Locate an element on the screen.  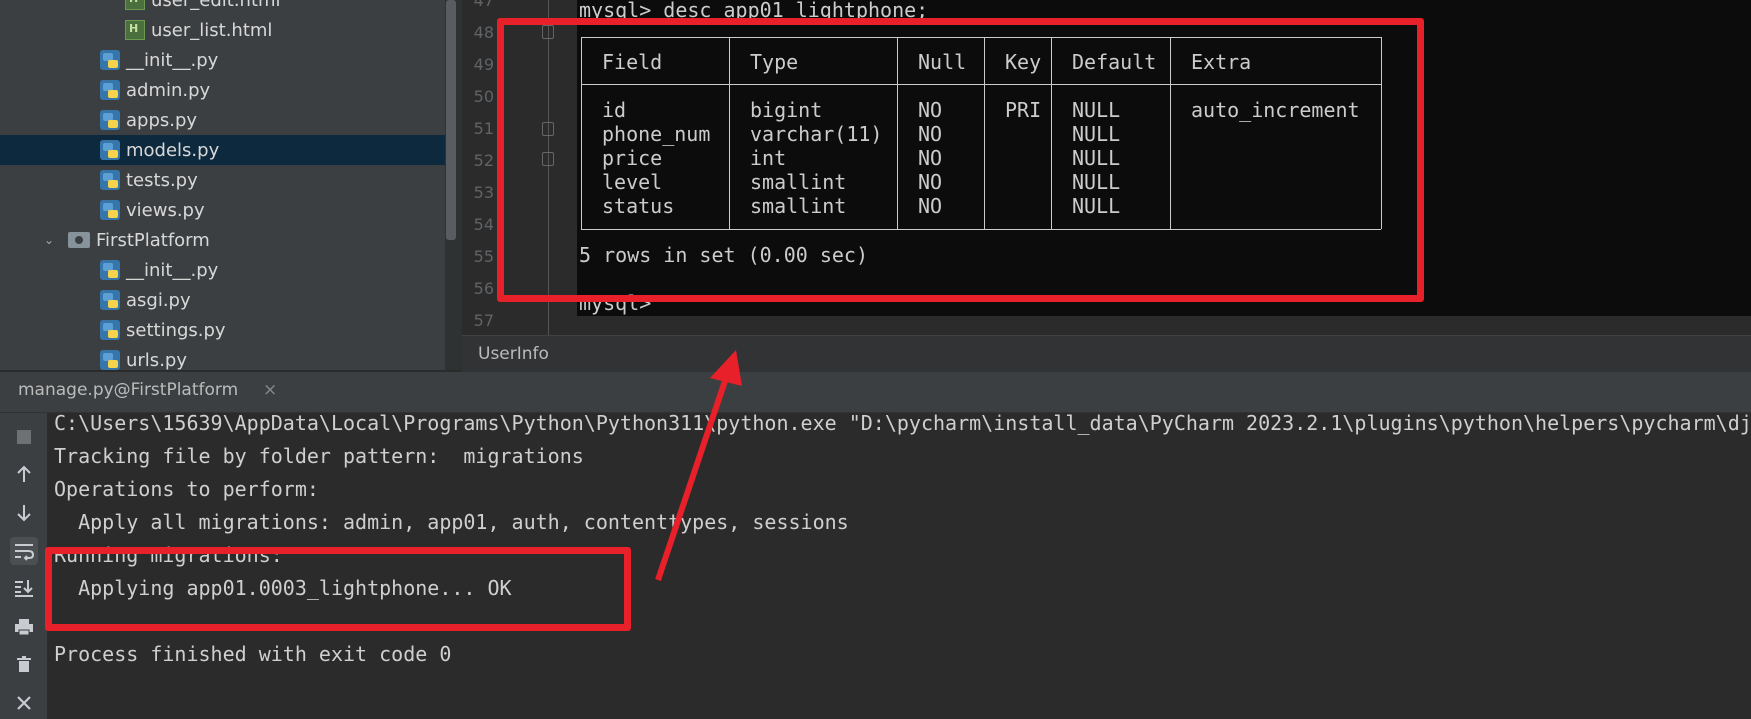
editor-breadcrumb: UserInfo is located at coordinates (1106, 354).